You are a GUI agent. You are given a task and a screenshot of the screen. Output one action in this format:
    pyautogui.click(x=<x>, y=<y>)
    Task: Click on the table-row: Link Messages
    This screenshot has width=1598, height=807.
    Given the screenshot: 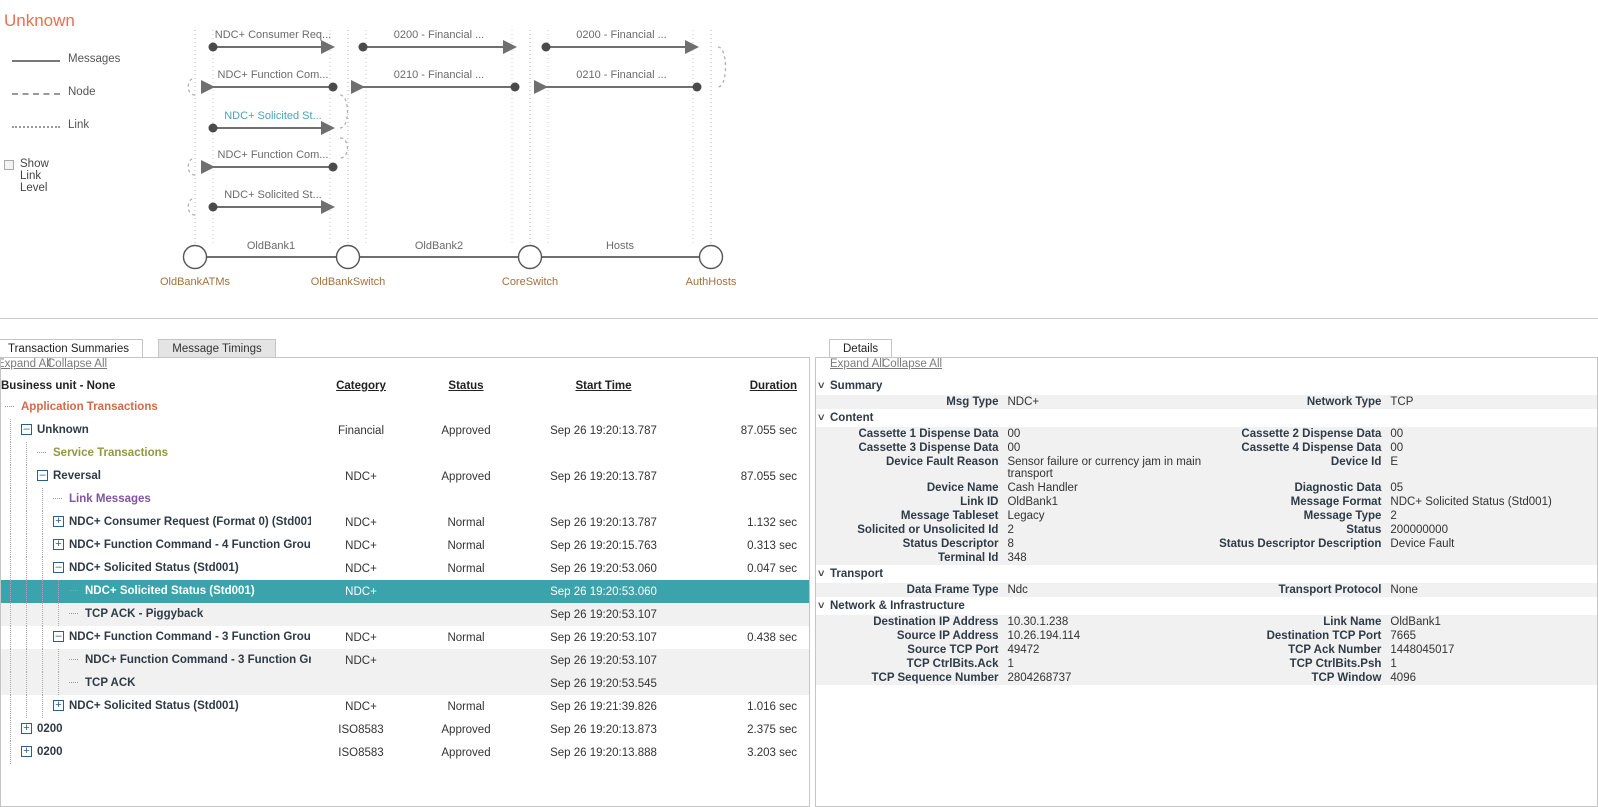 What is the action you would take?
    pyautogui.click(x=405, y=499)
    